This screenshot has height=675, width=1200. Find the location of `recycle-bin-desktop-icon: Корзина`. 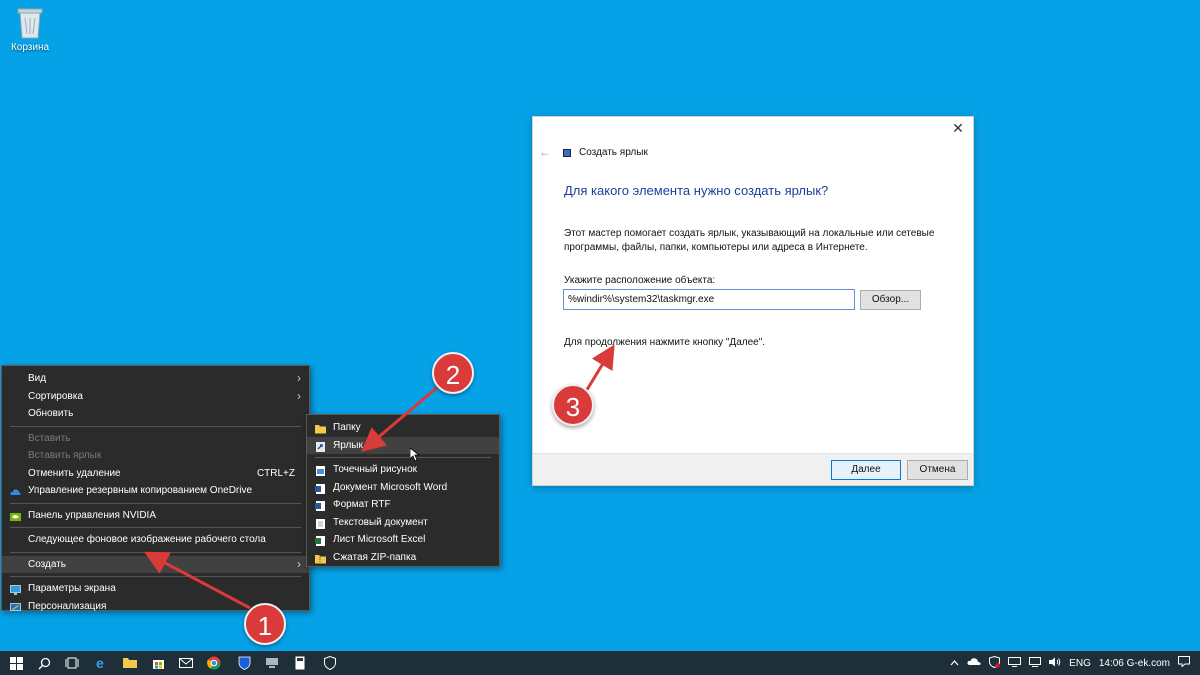

recycle-bin-desktop-icon: Корзина is located at coordinates (30, 28).